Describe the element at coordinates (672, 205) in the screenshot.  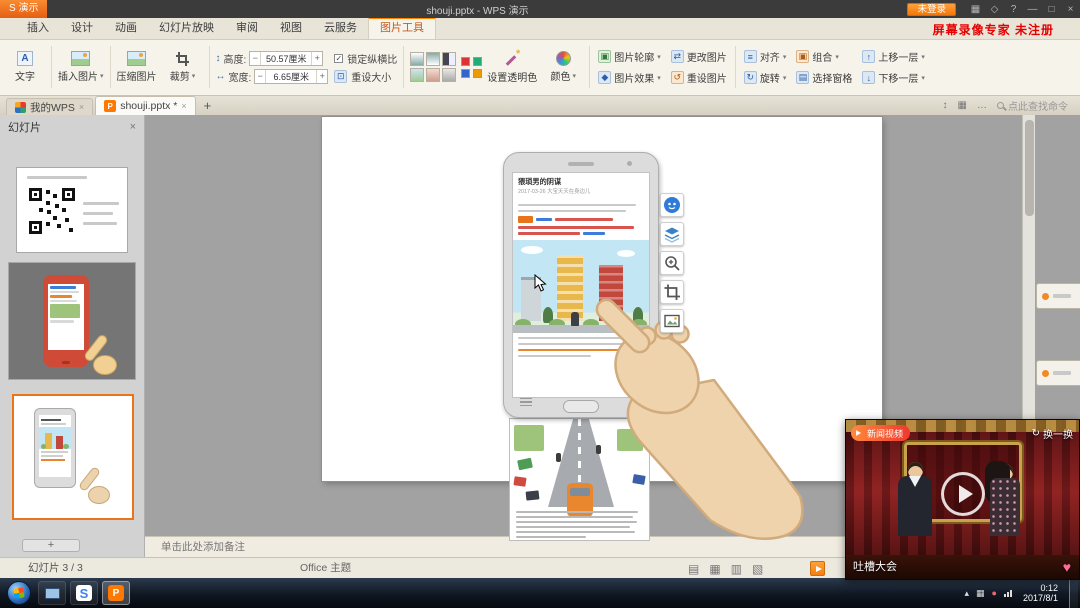
I see `assistant-button` at that location.